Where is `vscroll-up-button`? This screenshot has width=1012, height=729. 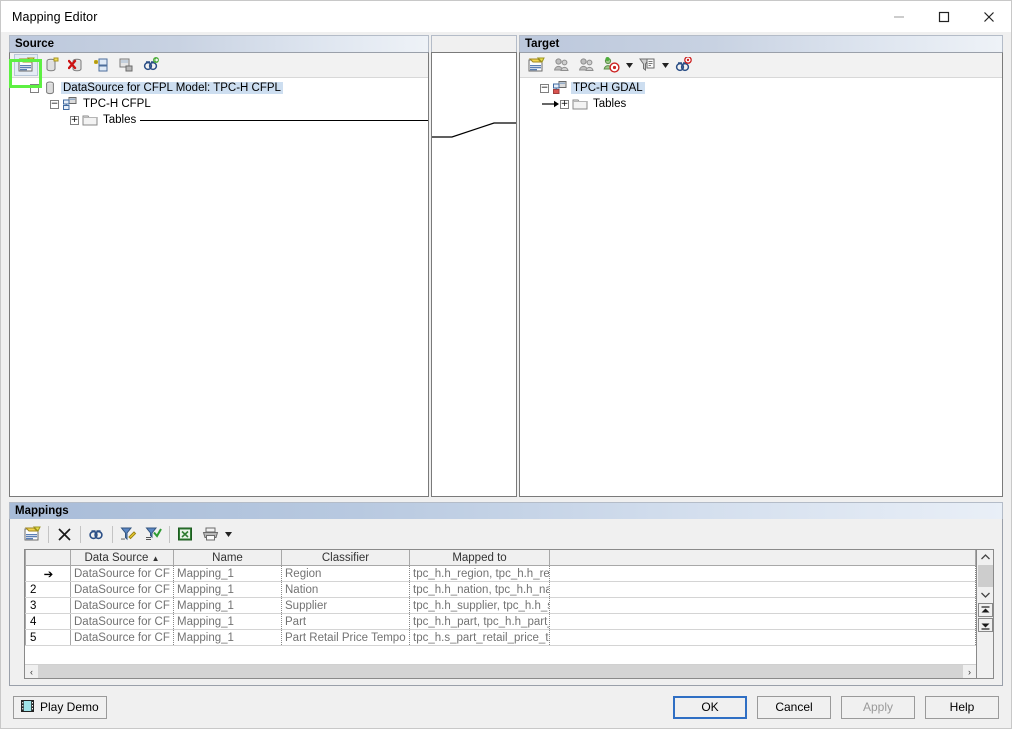 vscroll-up-button is located at coordinates (985, 557).